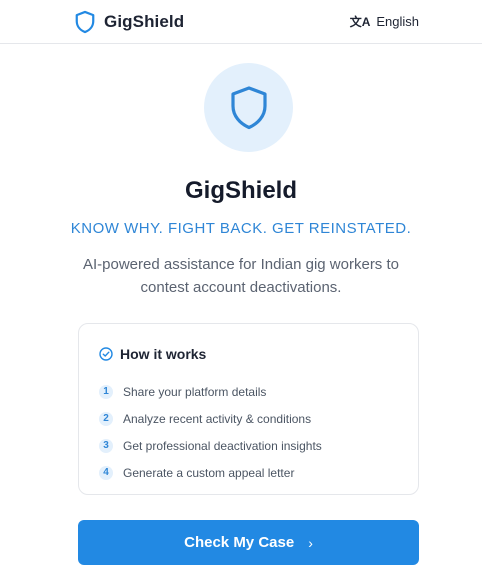 The image size is (482, 573). I want to click on step-item: 2 Analyze recent activity & conditions, so click(210, 418).